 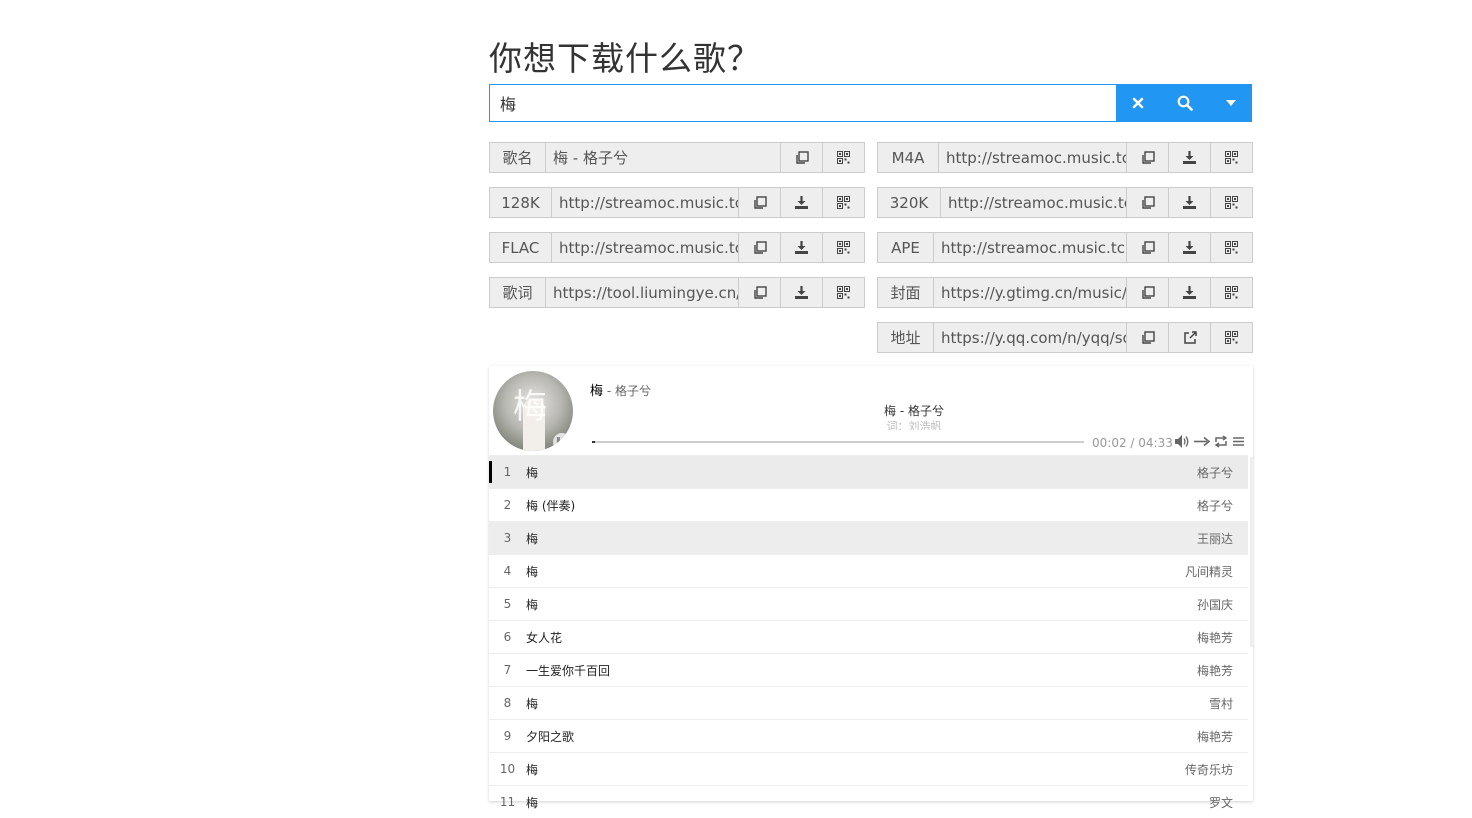 What do you see at coordinates (1221, 441) in the screenshot?
I see `loop-icon` at bounding box center [1221, 441].